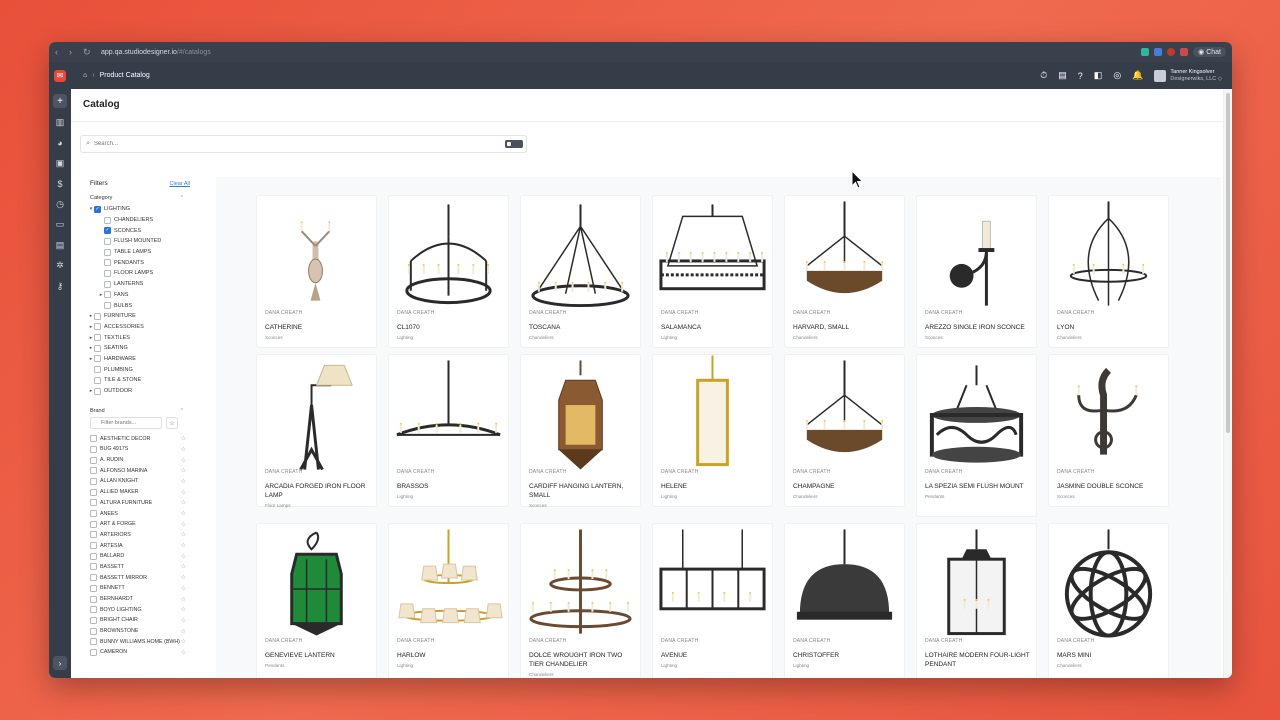 This screenshot has height=720, width=1280. I want to click on add-icon: +, so click(60, 101).